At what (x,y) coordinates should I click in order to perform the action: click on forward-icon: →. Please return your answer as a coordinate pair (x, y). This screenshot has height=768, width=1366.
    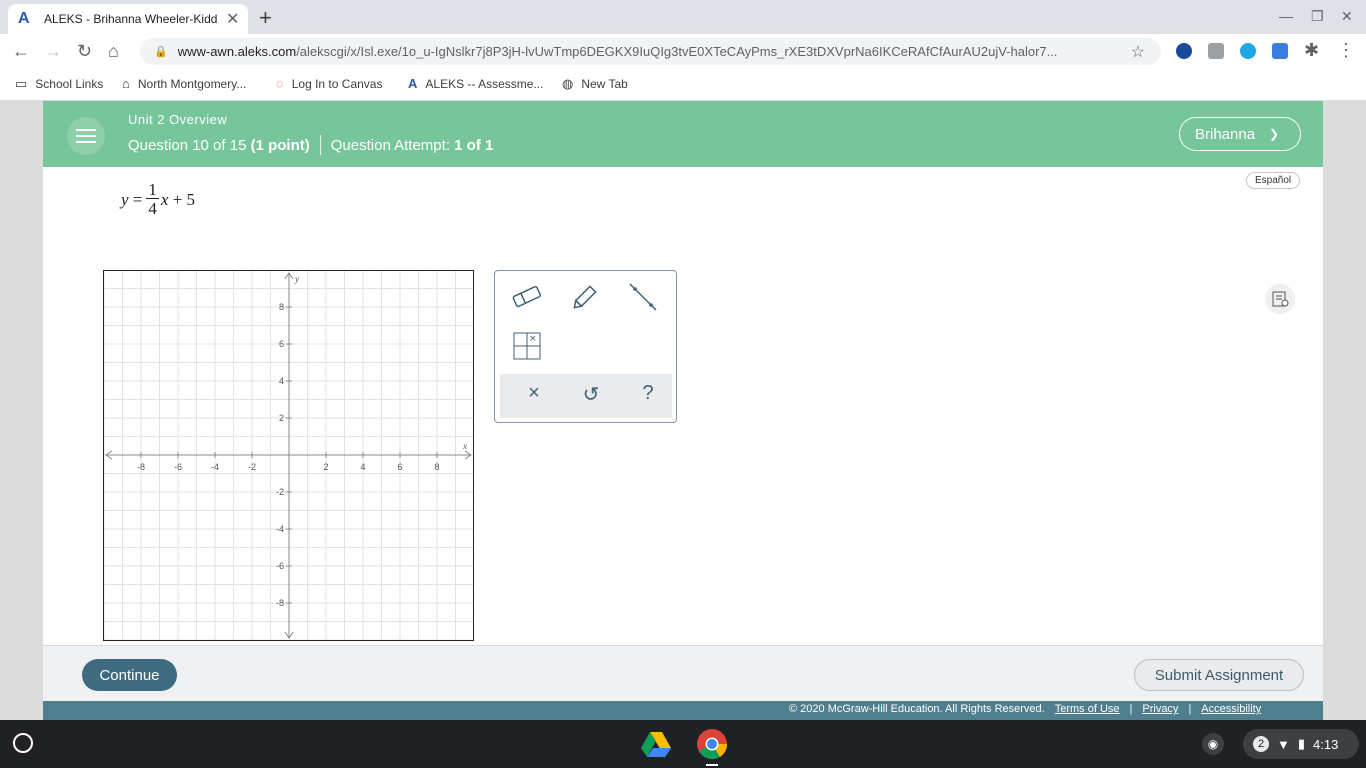
    Looking at the image, I should click on (53, 51).